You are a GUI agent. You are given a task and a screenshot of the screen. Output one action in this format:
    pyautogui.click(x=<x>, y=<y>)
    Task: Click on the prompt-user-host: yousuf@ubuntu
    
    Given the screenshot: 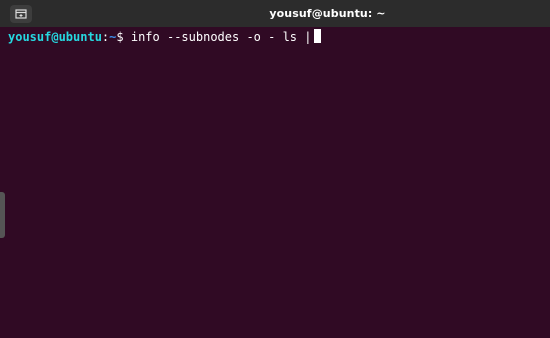 What is the action you would take?
    pyautogui.click(x=55, y=37)
    